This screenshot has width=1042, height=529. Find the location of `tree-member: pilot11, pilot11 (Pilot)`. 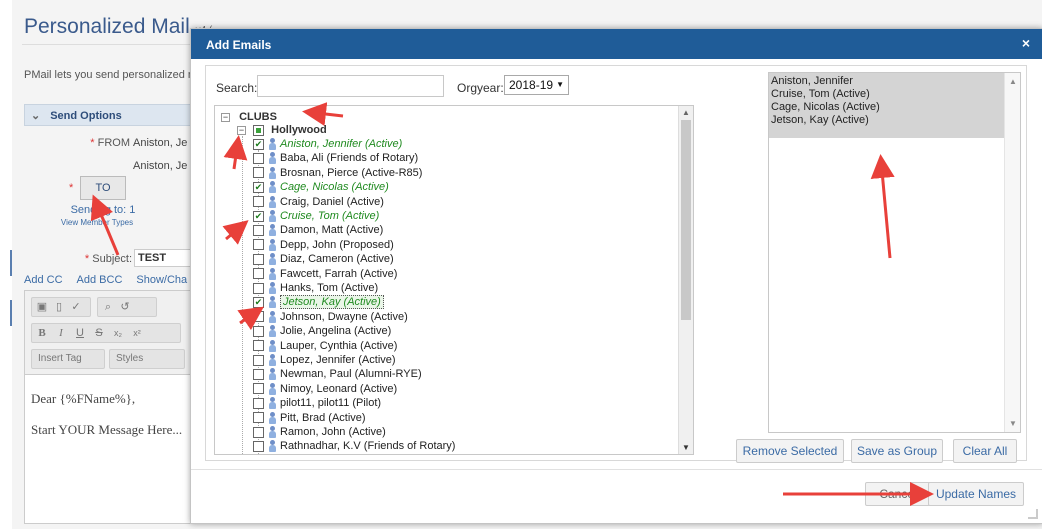

tree-member: pilot11, pilot11 (Pilot) is located at coordinates (317, 403).